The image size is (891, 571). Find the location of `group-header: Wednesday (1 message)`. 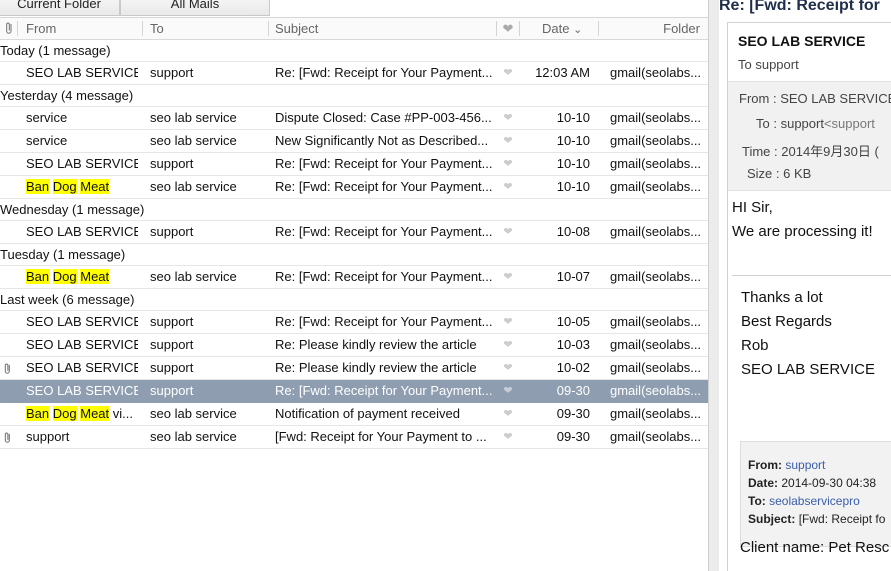

group-header: Wednesday (1 message) is located at coordinates (354, 210).